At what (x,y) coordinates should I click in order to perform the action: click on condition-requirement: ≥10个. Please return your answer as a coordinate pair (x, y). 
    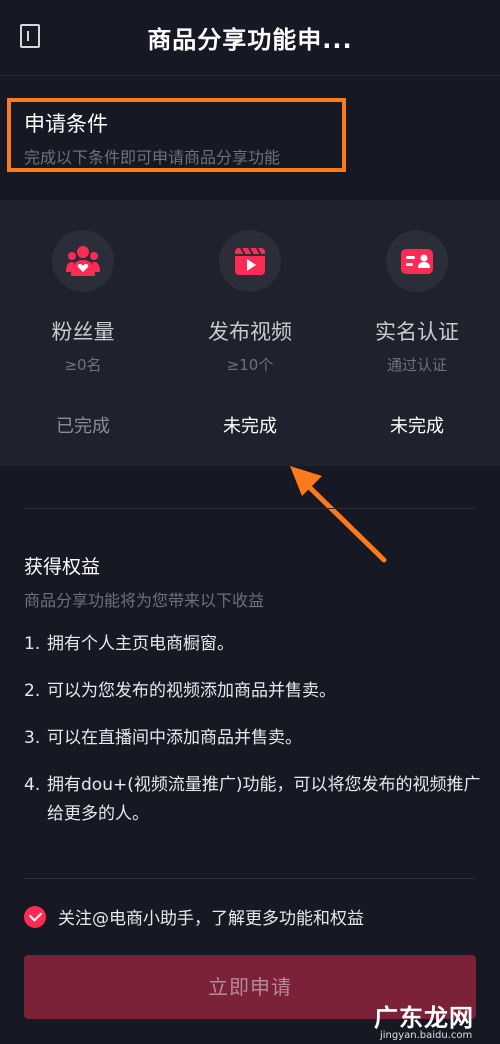
    Looking at the image, I should click on (250, 365).